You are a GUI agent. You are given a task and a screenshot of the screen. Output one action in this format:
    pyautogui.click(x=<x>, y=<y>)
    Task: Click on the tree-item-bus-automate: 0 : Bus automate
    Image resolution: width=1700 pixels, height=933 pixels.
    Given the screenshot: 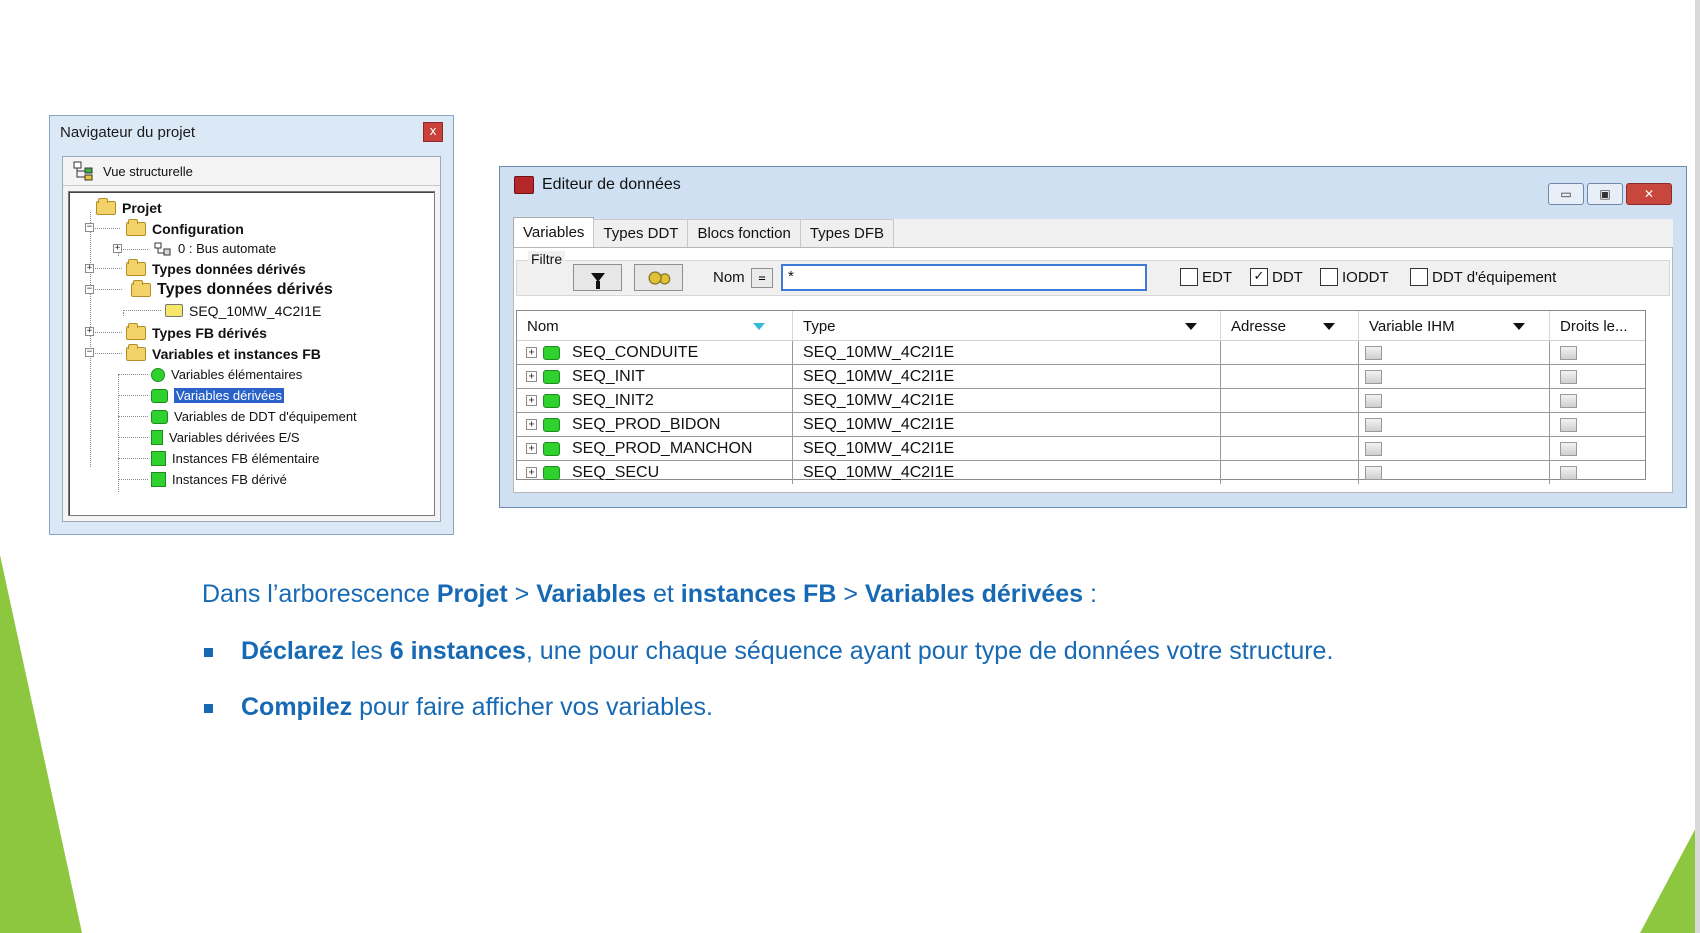 What is the action you would take?
    pyautogui.click(x=215, y=248)
    